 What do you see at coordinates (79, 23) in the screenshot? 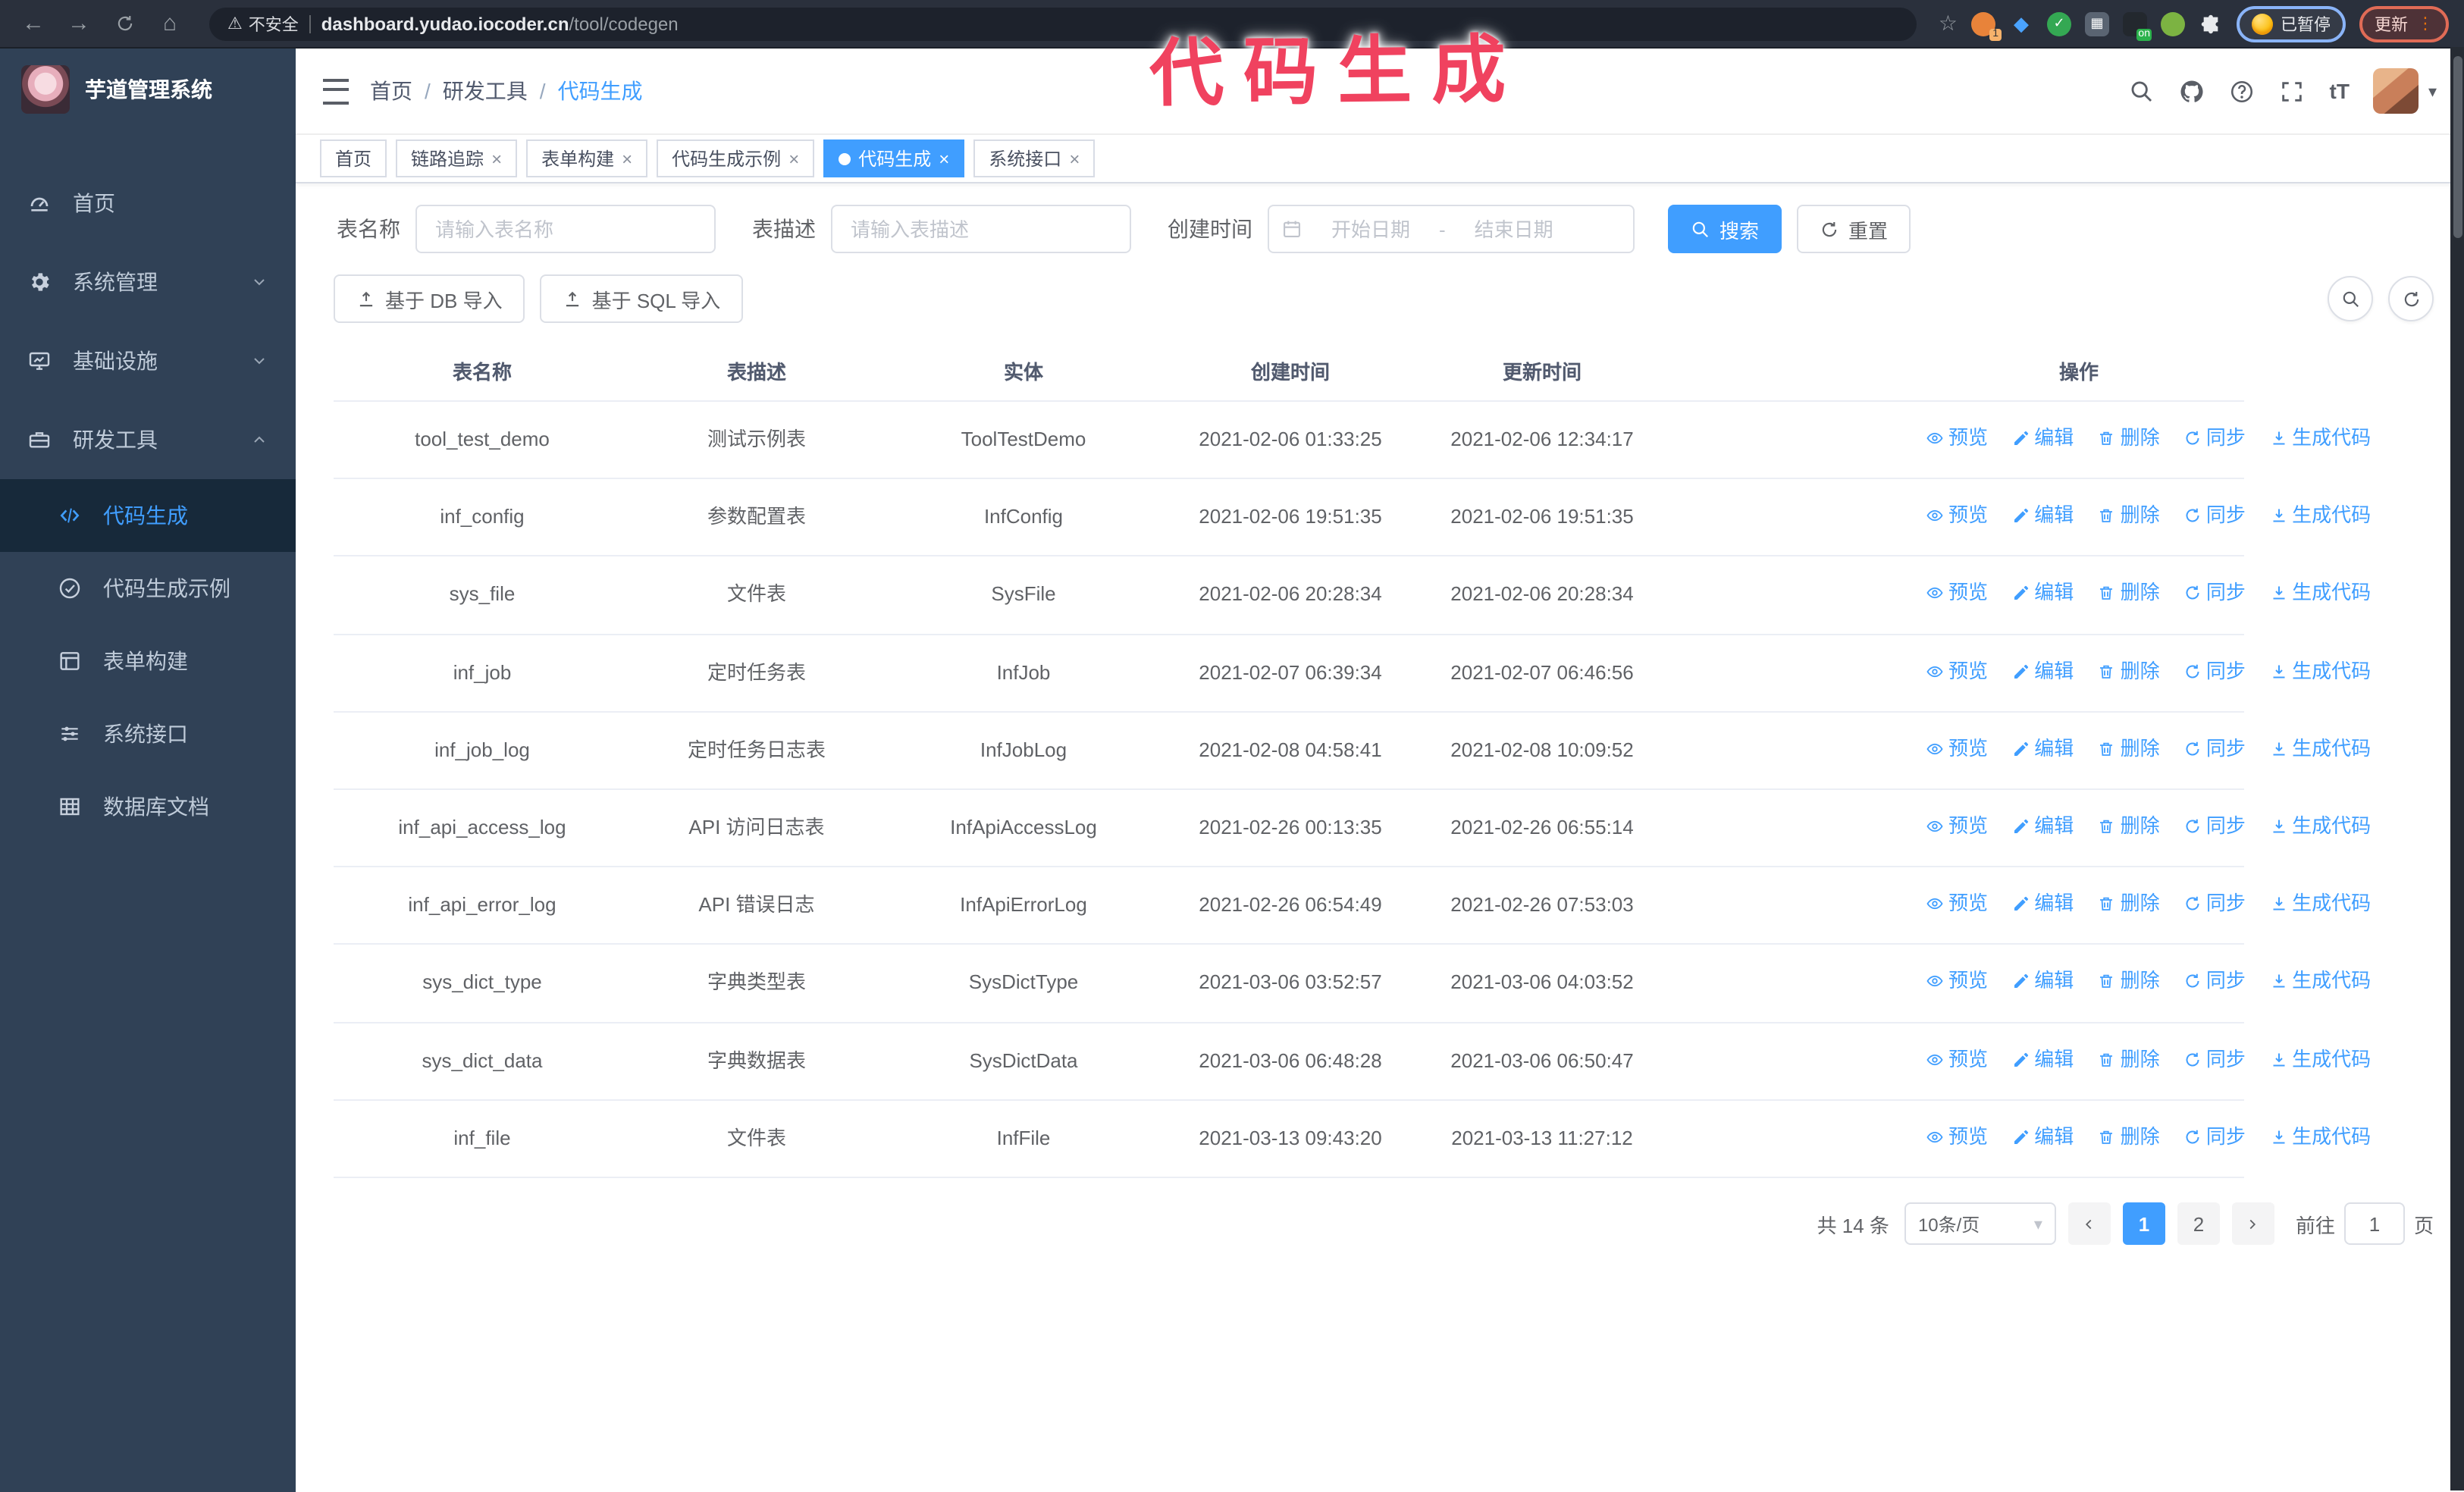
I see `browser-forward-button: →` at bounding box center [79, 23].